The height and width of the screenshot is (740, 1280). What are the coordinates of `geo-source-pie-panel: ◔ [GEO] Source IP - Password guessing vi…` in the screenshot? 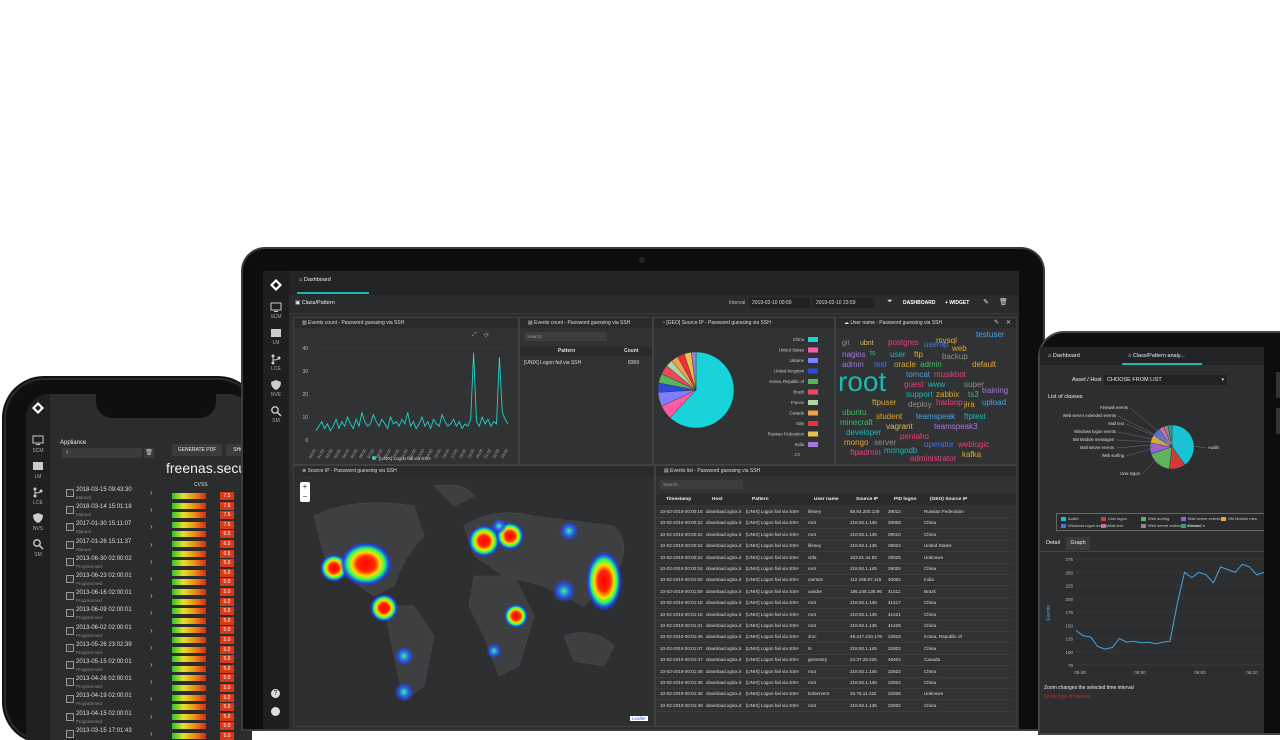 It's located at (744, 391).